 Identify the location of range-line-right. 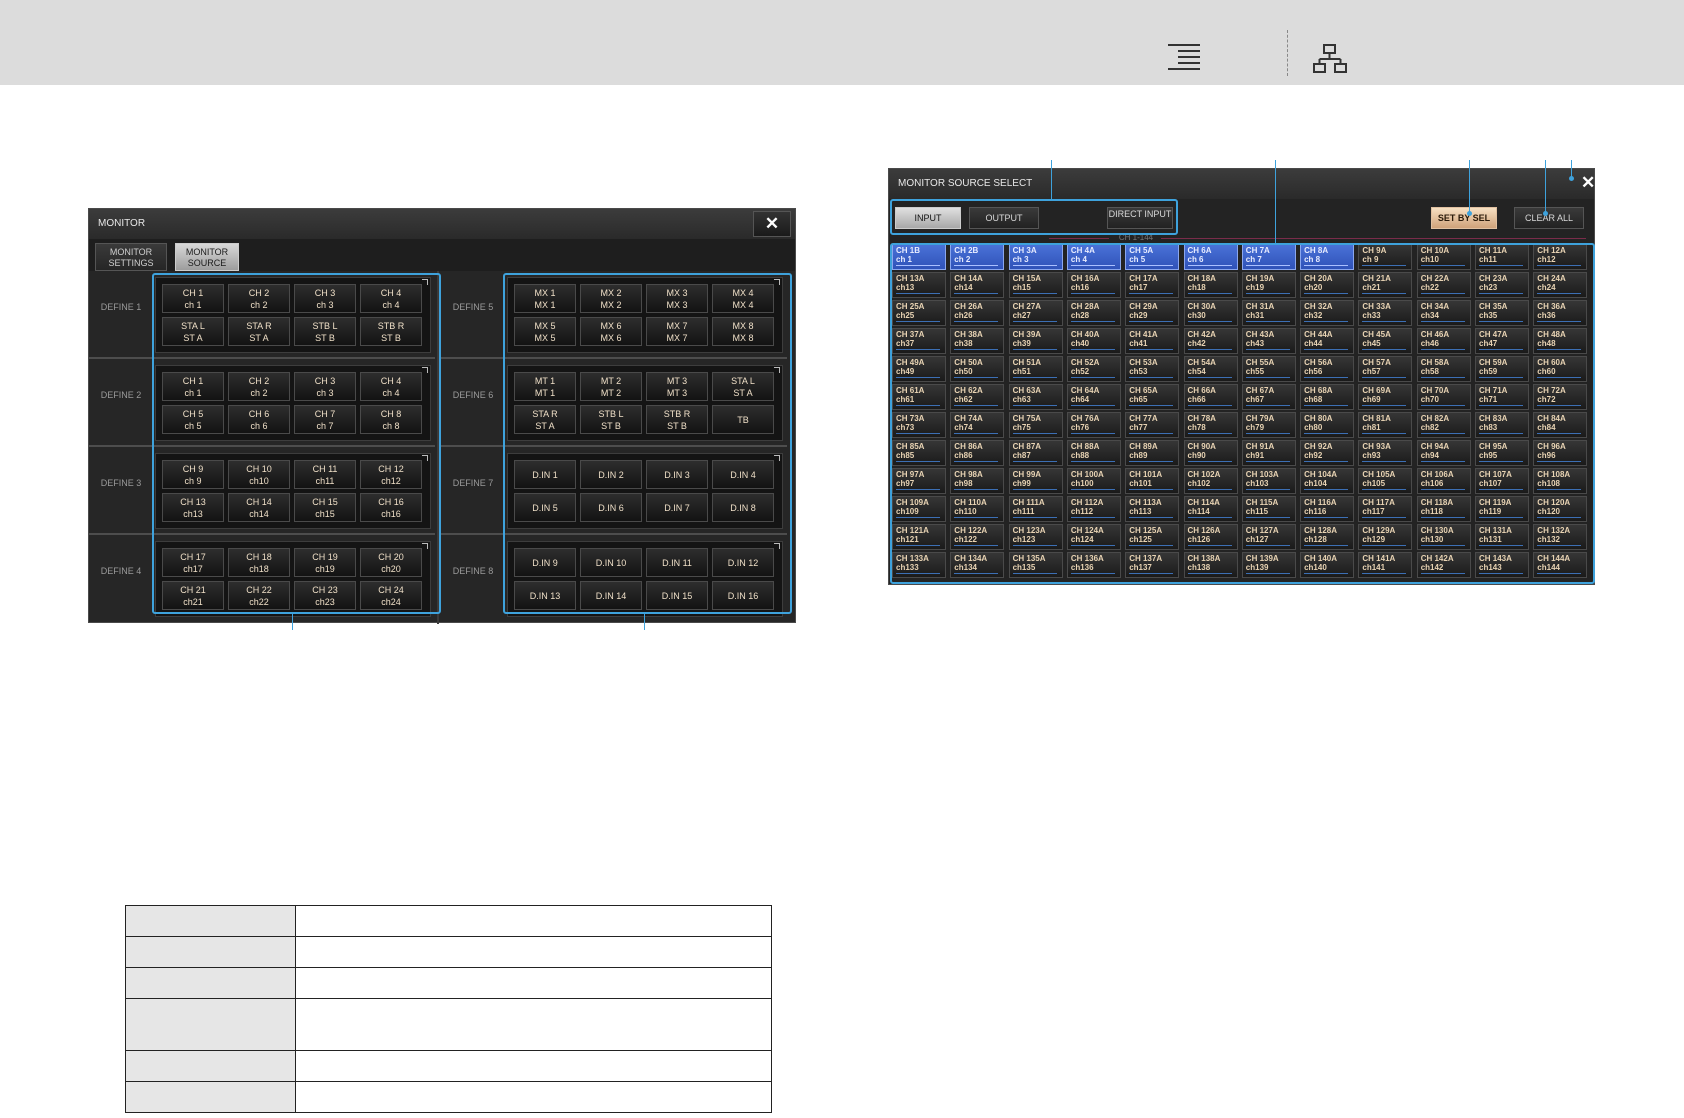
(1373, 238).